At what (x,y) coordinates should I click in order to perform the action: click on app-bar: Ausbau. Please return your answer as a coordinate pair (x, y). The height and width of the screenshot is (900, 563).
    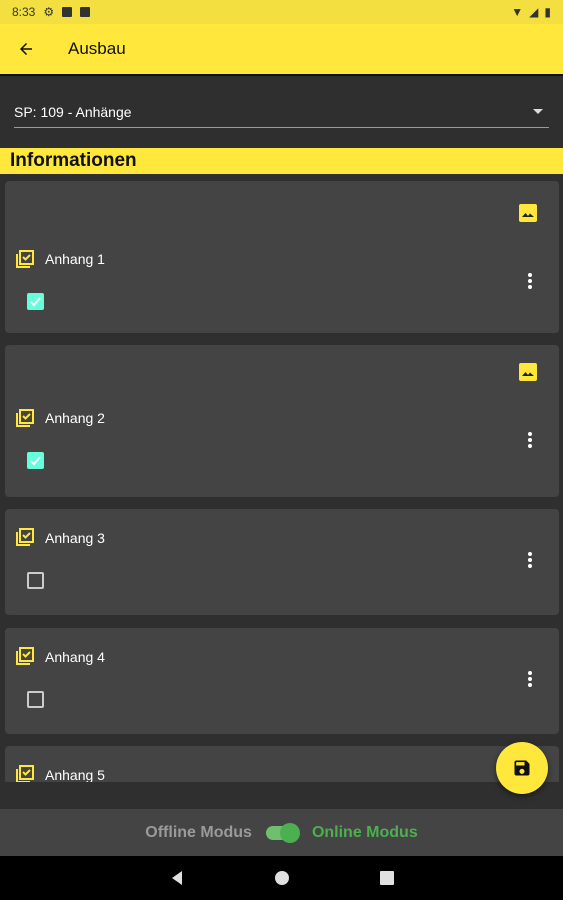
    Looking at the image, I should click on (281, 50).